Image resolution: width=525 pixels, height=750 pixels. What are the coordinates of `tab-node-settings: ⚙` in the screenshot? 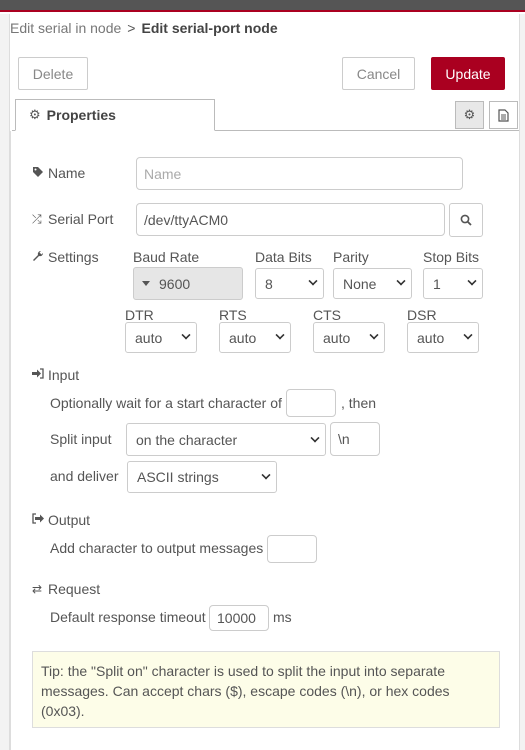 It's located at (469, 115).